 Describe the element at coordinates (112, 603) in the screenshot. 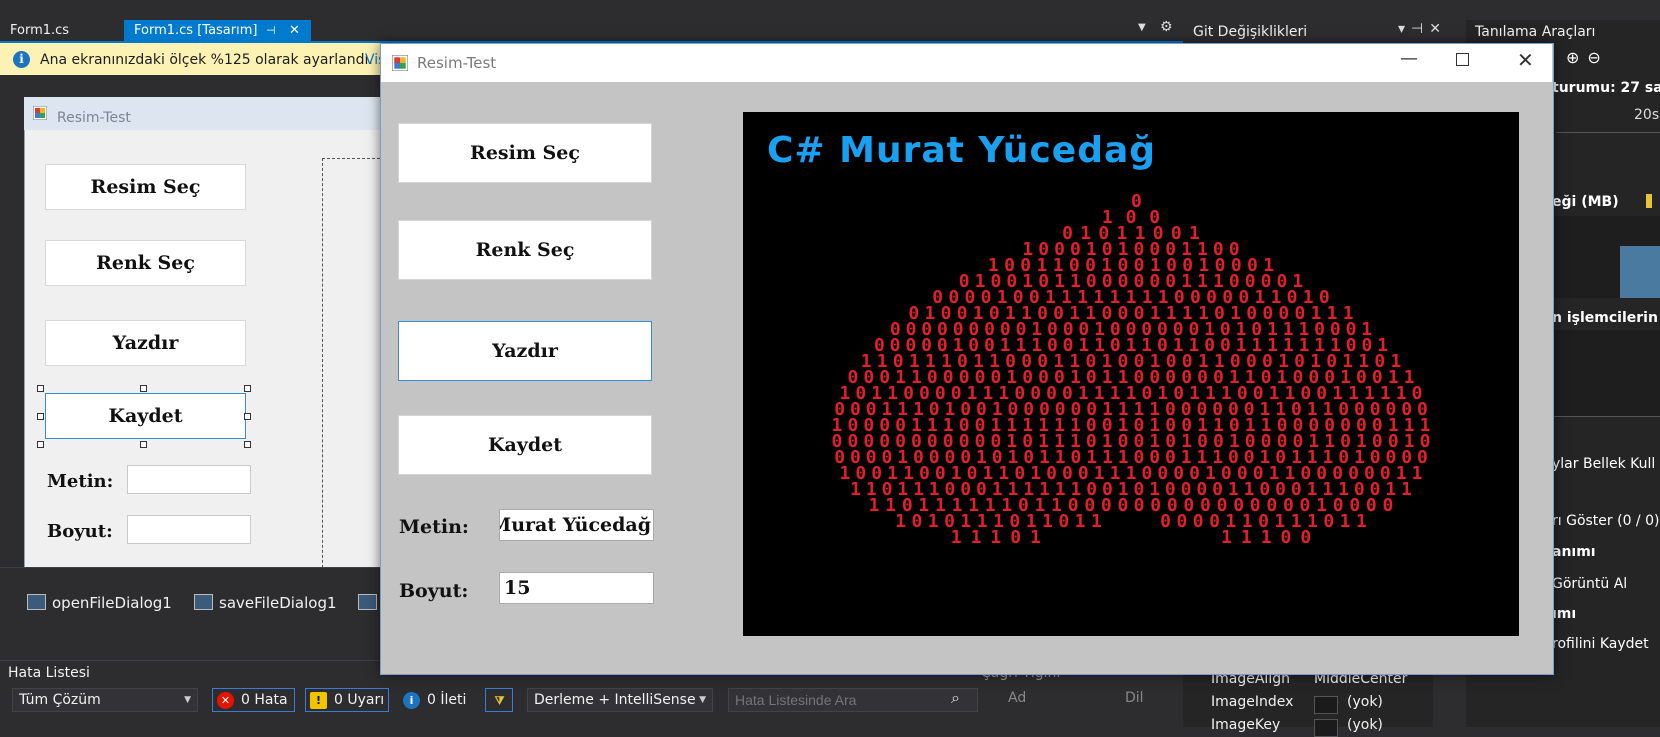

I see `tray-item-label: openFileDialog1` at that location.